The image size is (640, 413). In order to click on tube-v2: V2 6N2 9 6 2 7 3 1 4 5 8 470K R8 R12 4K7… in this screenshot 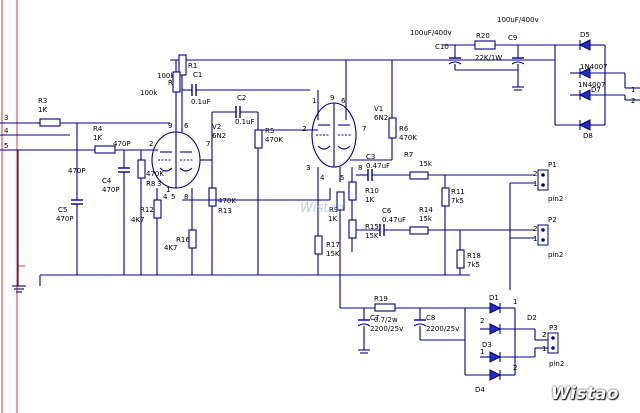, I will do `click(183, 198)`.